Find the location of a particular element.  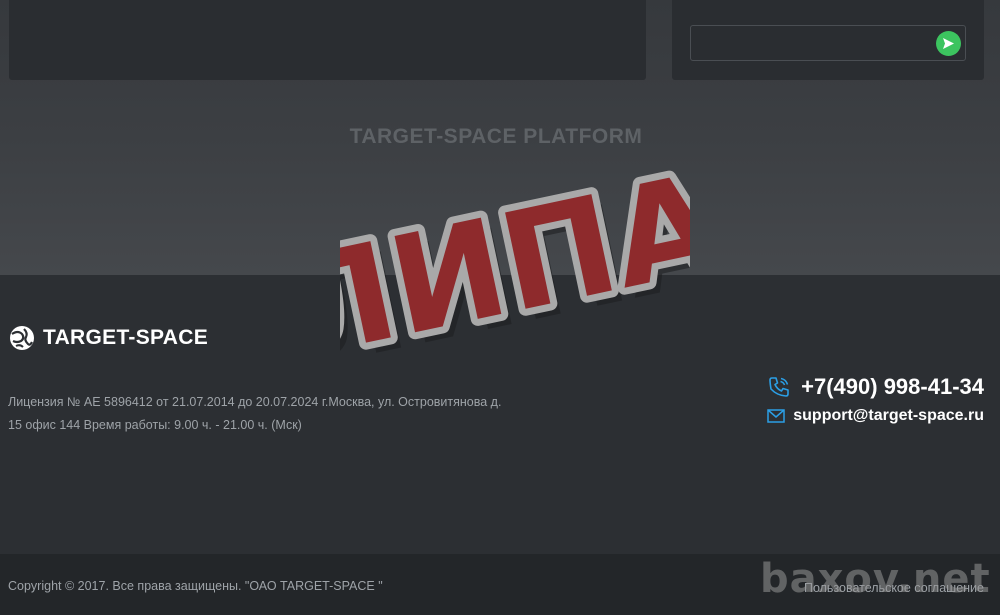

send-arrow-icon is located at coordinates (948, 43).